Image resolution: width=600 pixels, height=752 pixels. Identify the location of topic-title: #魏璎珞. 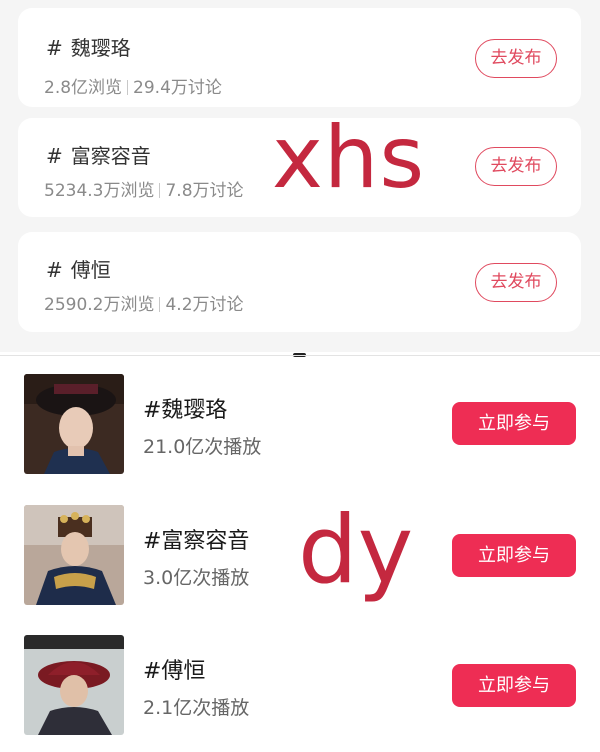
(185, 410).